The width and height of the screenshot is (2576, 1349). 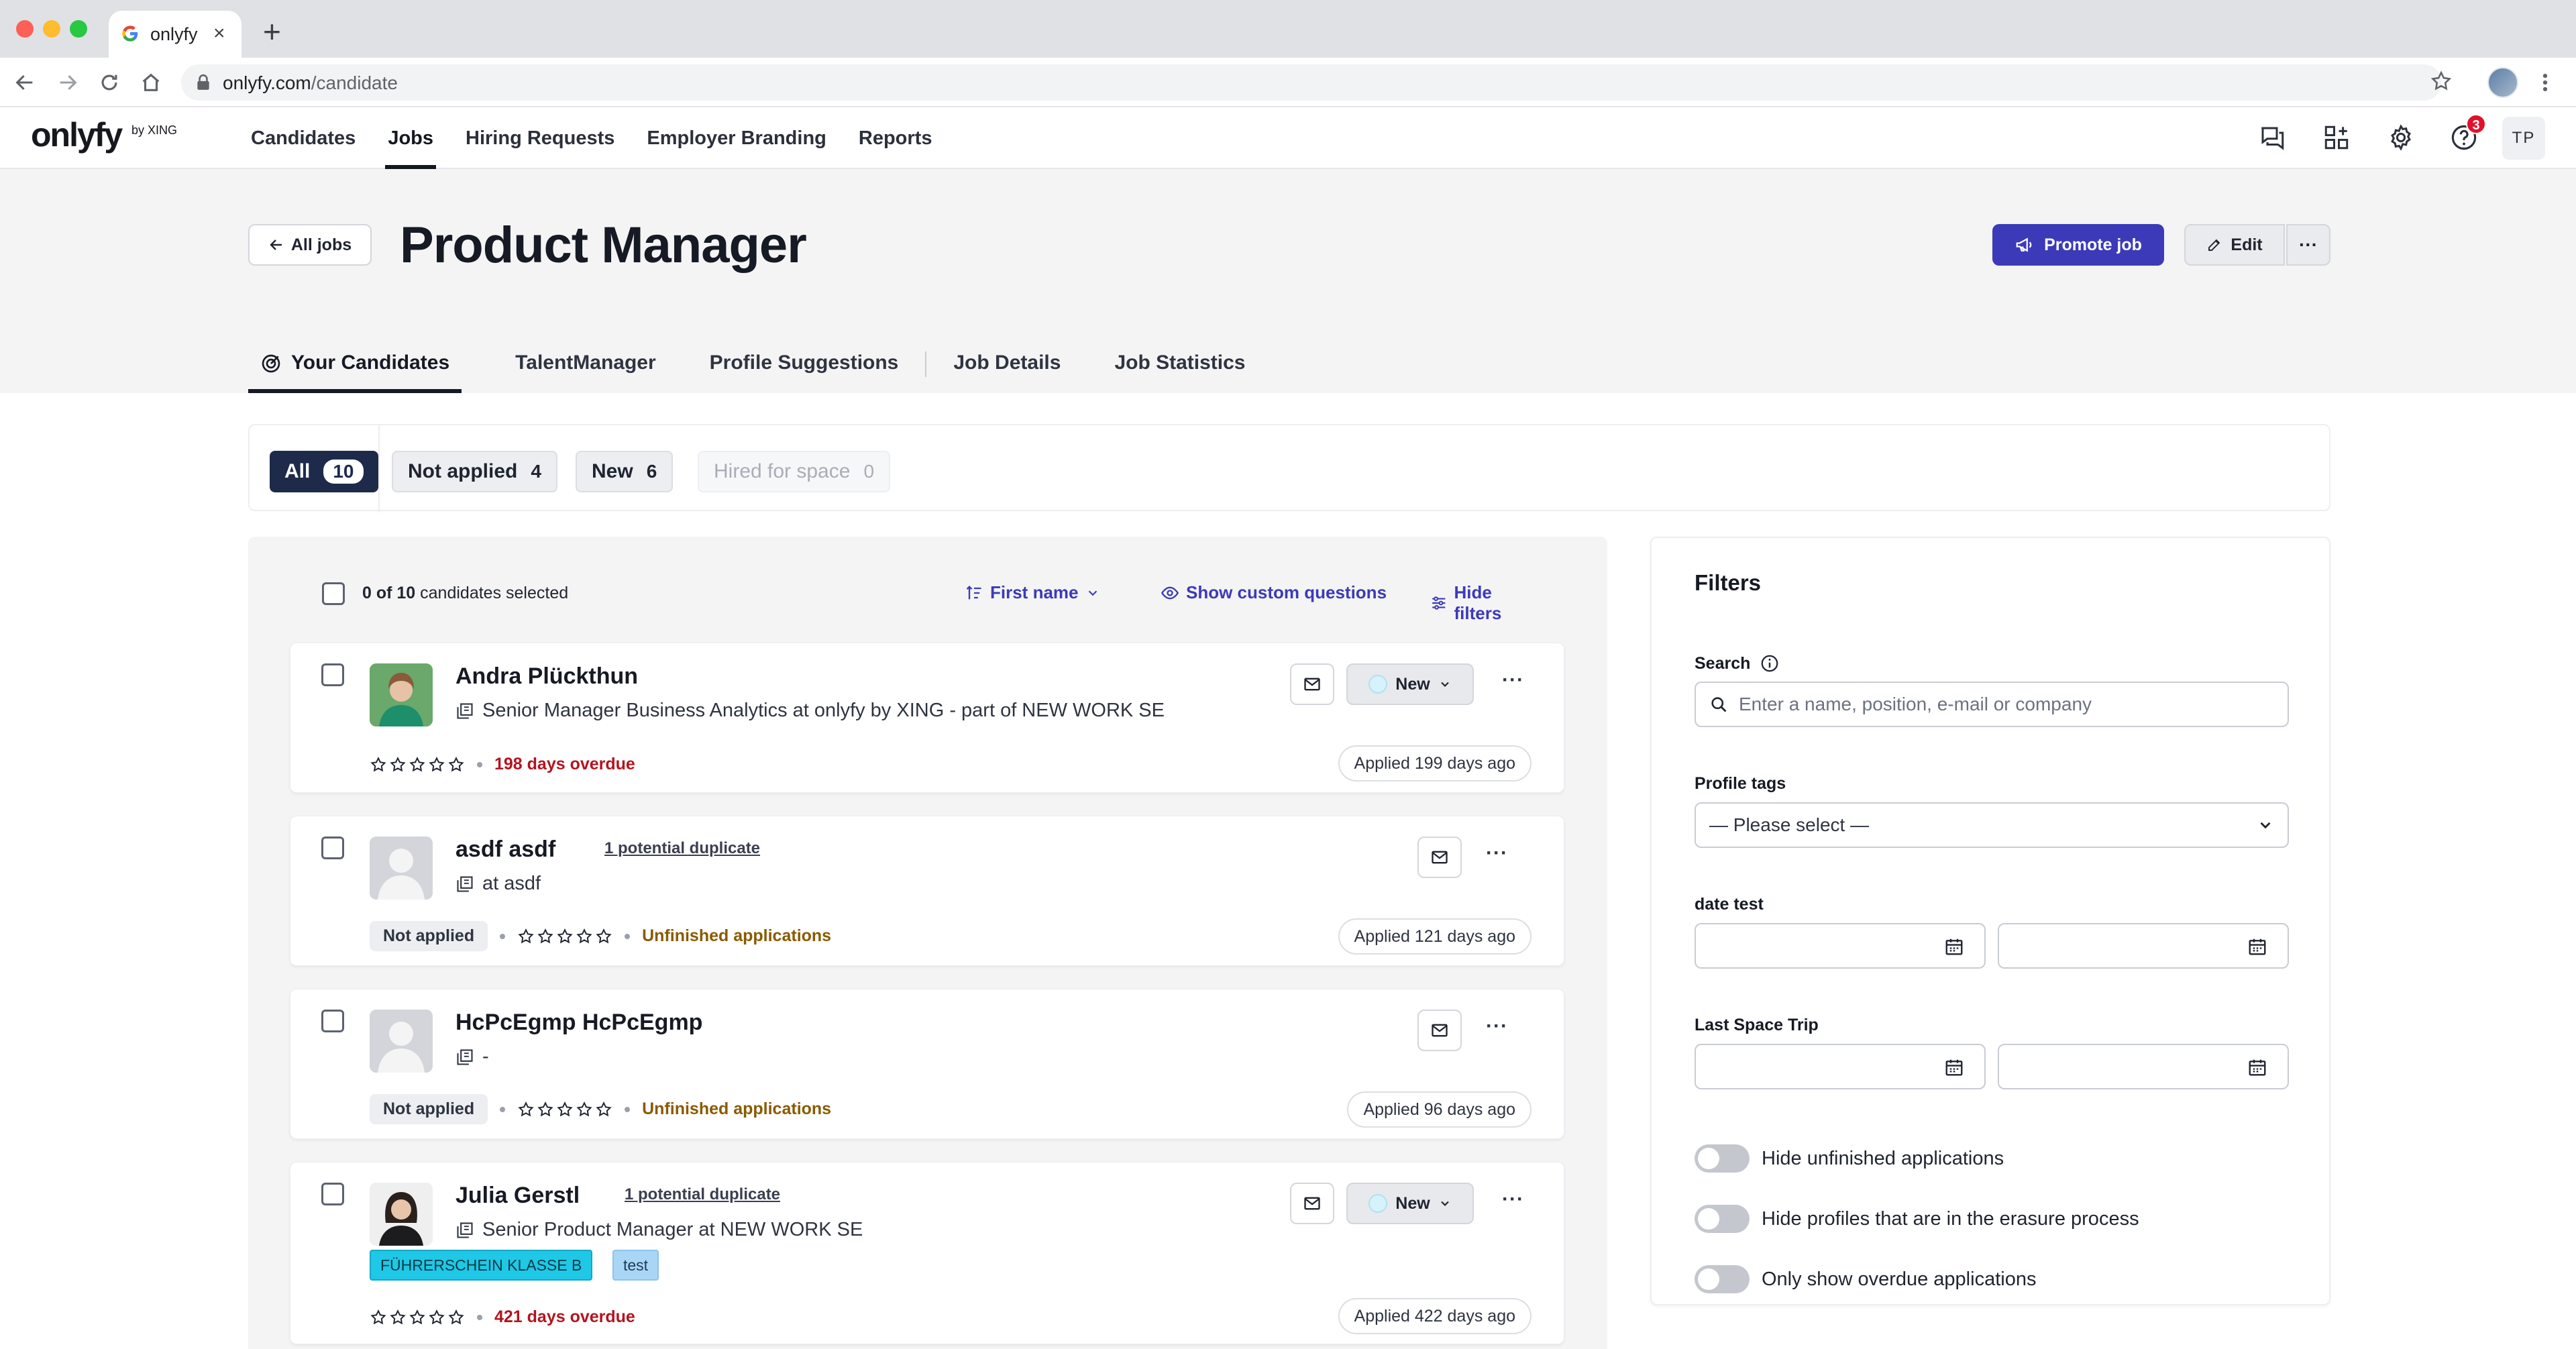 I want to click on reload-icon, so click(x=109, y=82).